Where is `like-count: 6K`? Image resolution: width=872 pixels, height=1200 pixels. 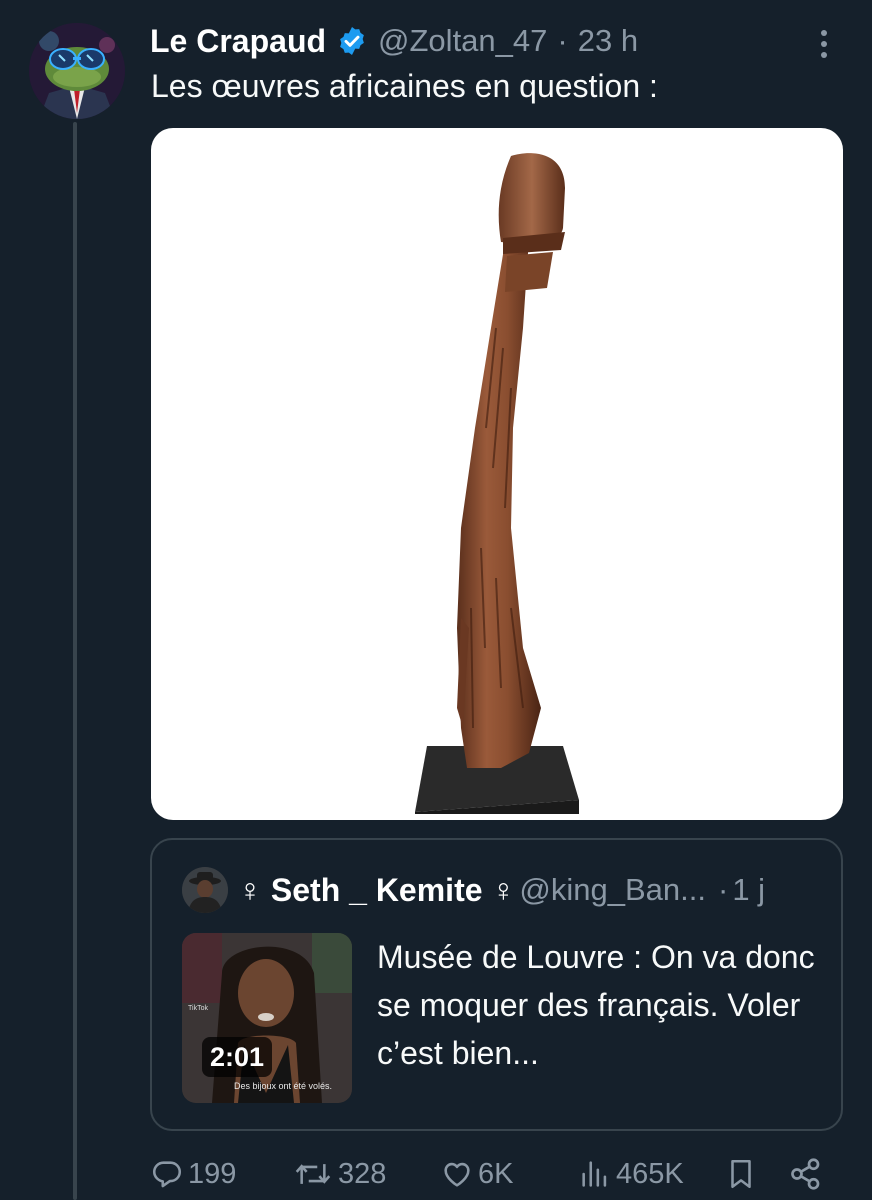
like-count: 6K is located at coordinates (496, 1173).